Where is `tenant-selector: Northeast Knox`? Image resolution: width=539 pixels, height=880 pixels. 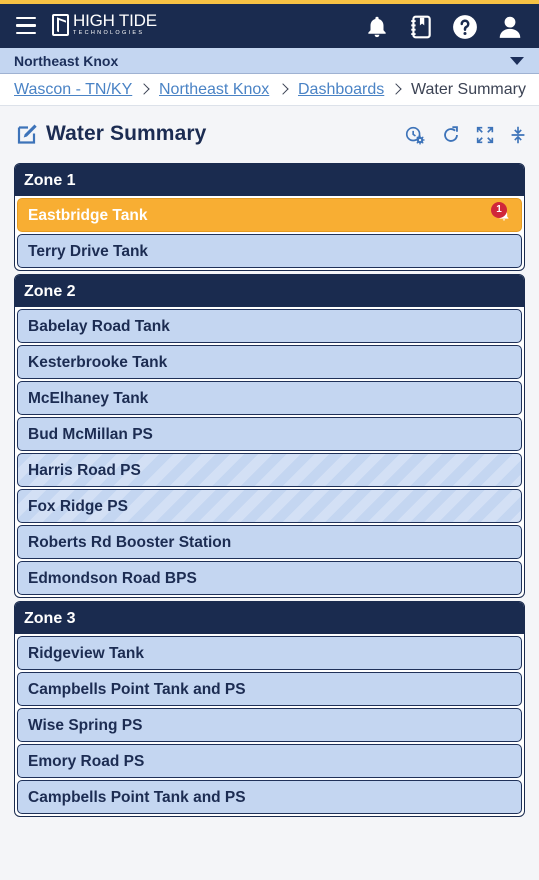
tenant-selector: Northeast Knox is located at coordinates (269, 61).